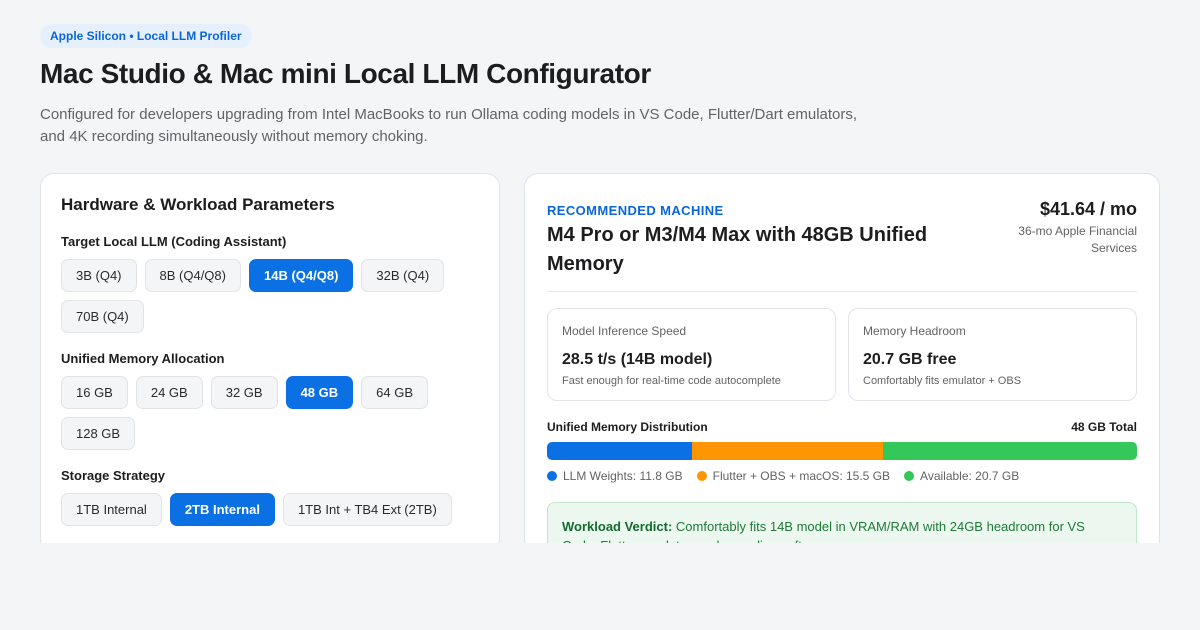  I want to click on memory-option: 24 GB, so click(169, 392).